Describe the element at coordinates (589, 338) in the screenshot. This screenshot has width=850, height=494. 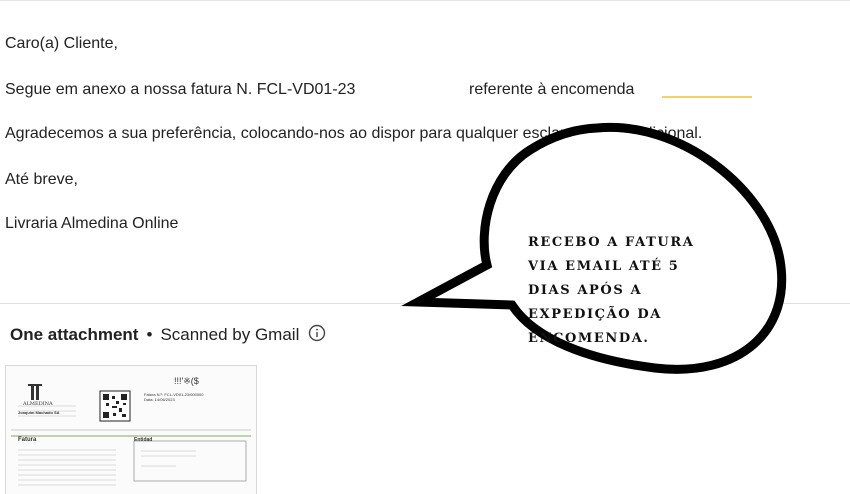
I see `bubble-line-5: ENCOMENDA.` at that location.